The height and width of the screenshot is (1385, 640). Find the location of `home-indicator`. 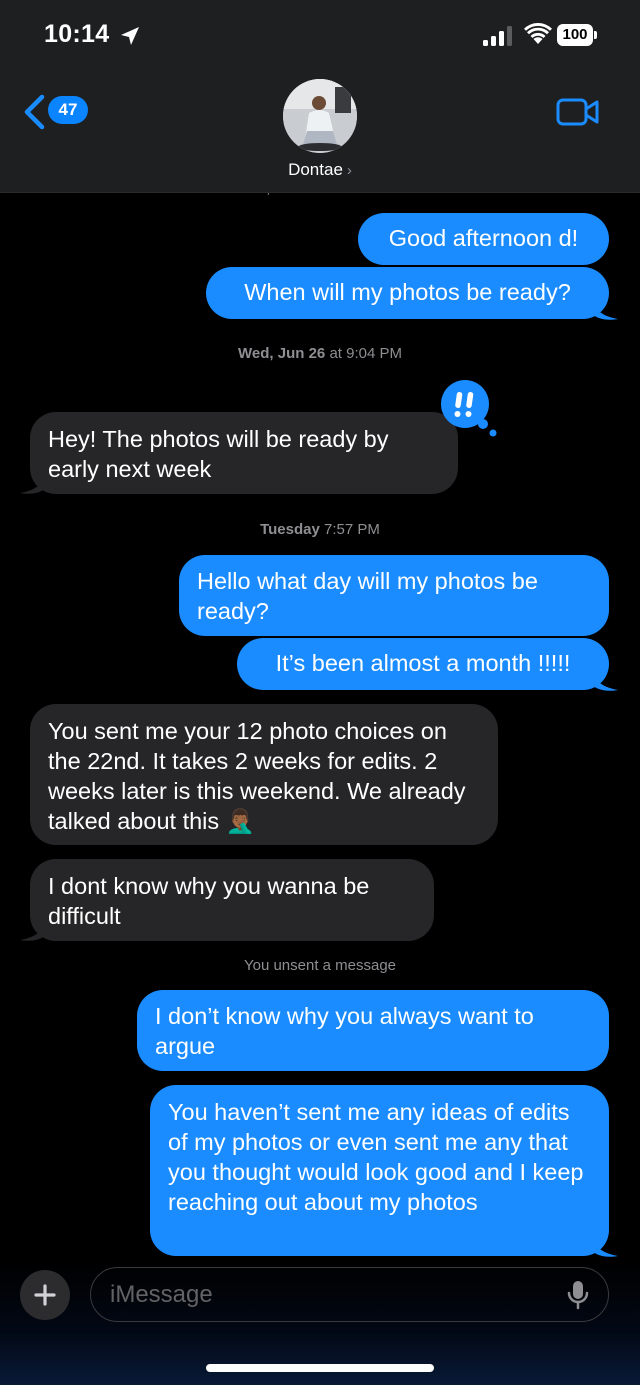

home-indicator is located at coordinates (320, 1368).